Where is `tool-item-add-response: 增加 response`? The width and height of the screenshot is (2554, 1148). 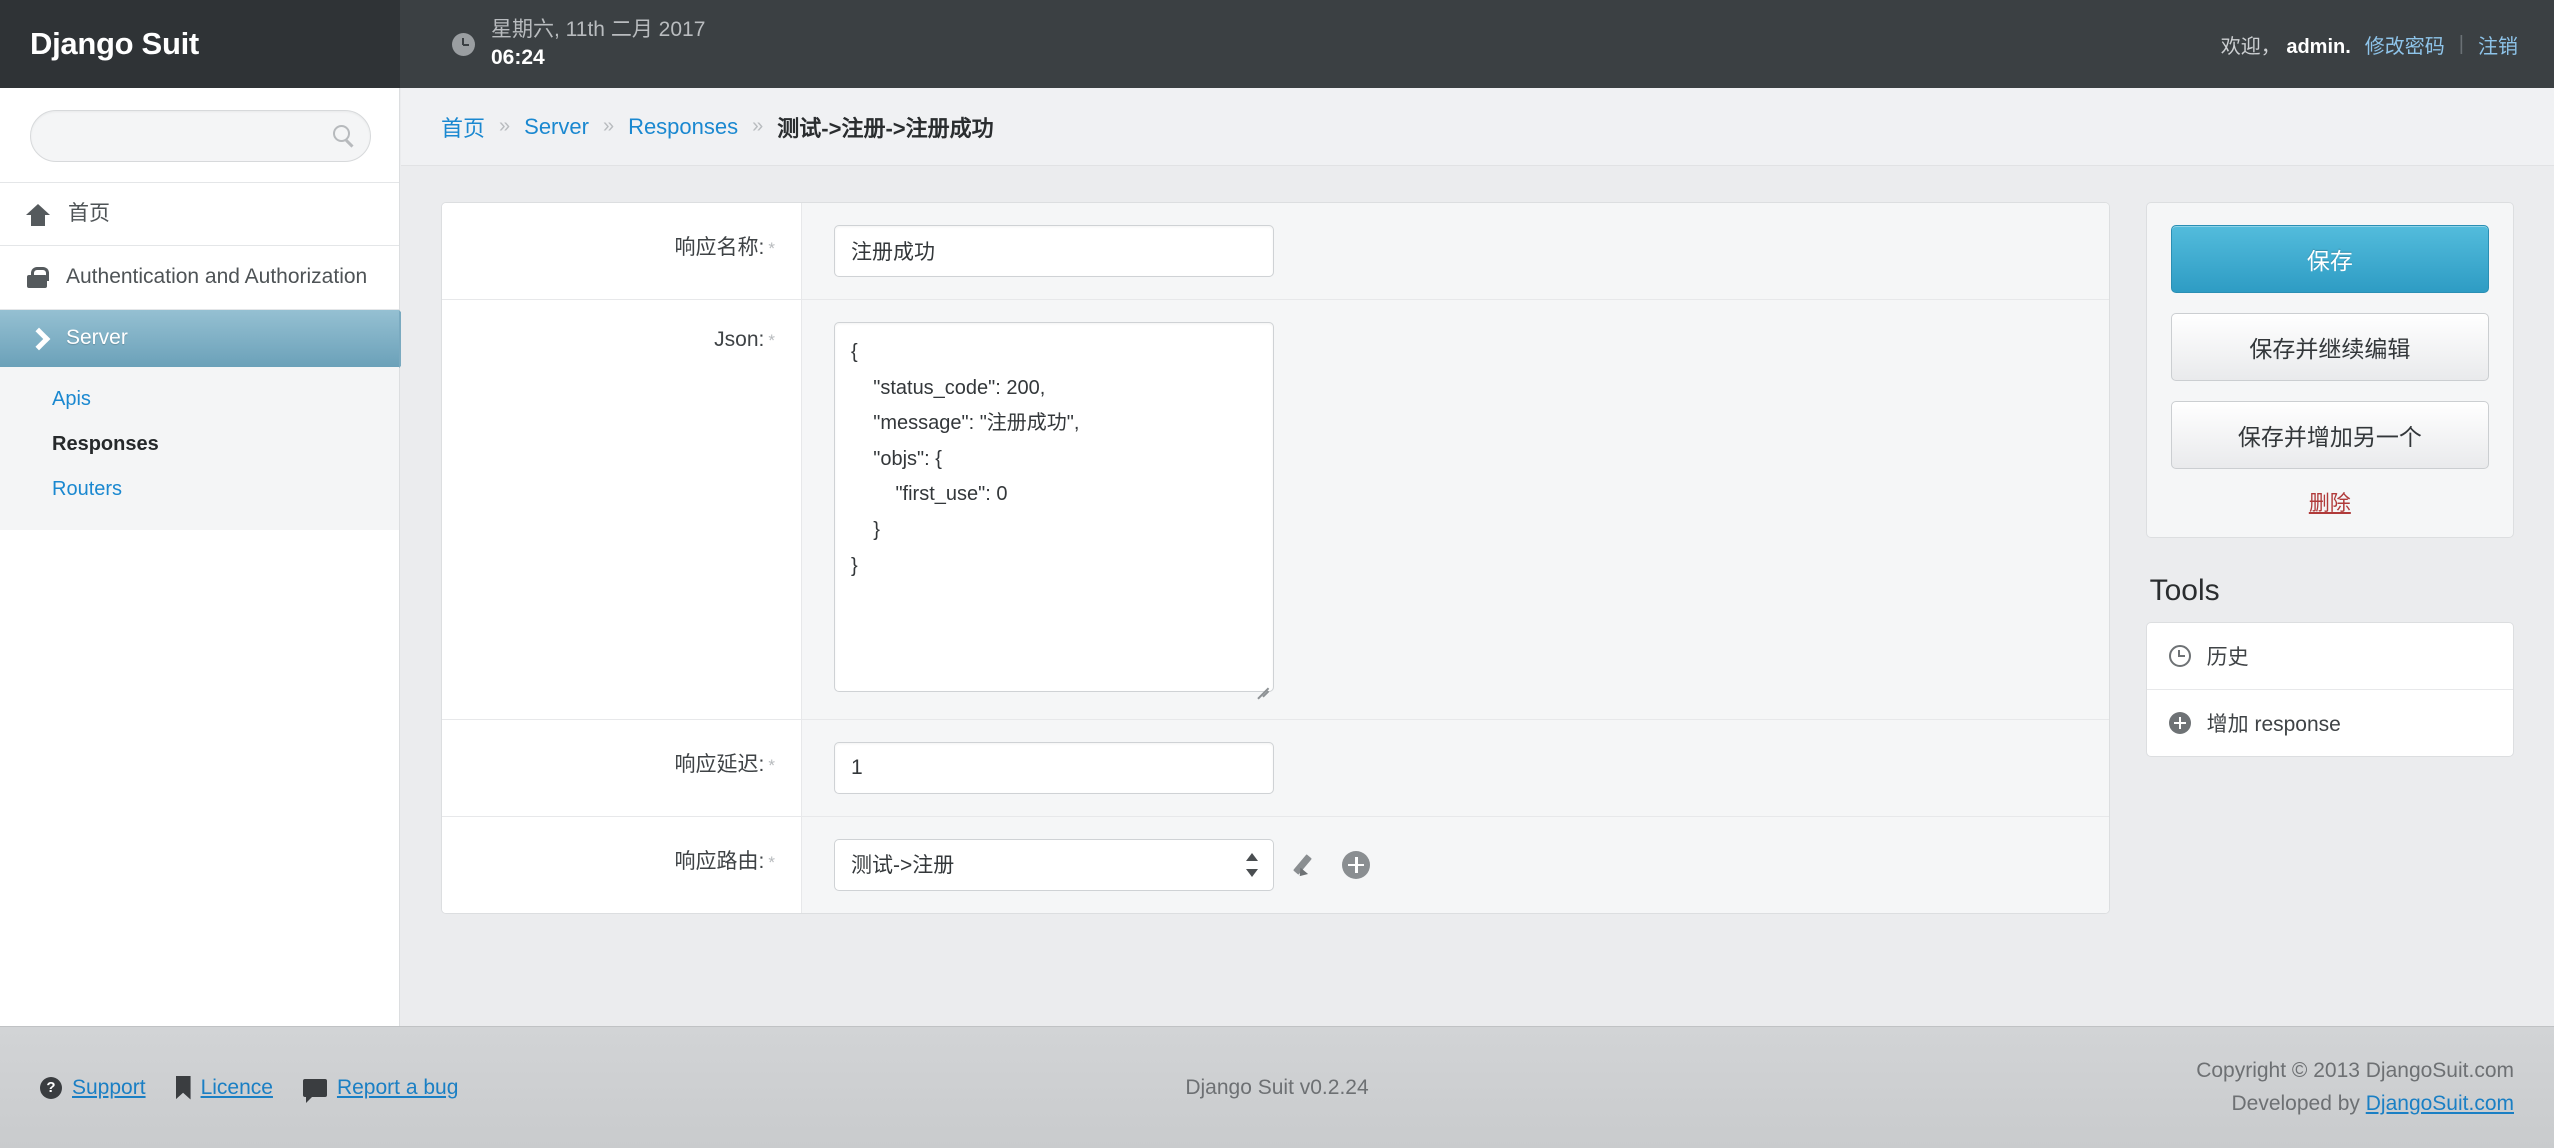 tool-item-add-response: 增加 response is located at coordinates (2330, 723).